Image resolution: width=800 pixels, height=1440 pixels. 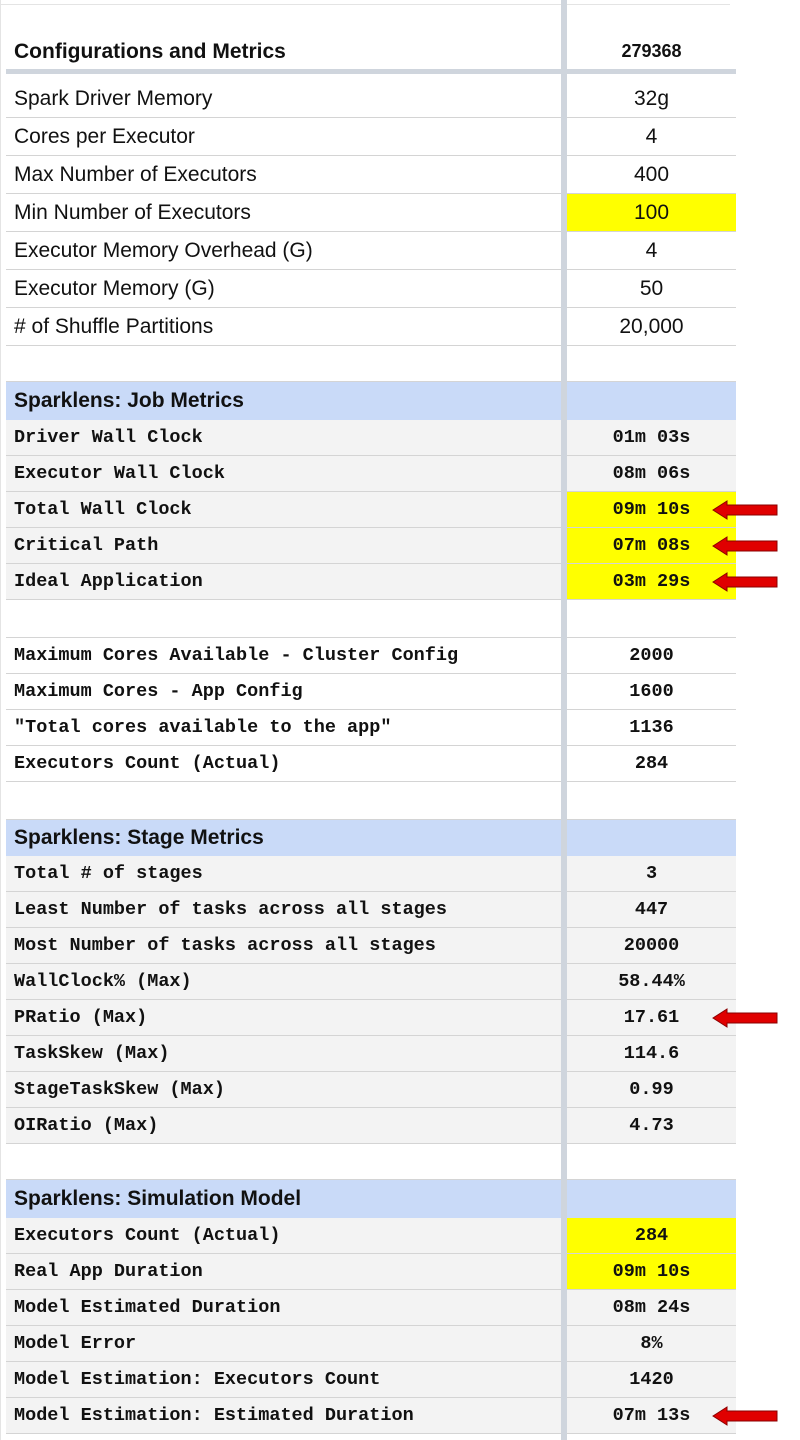 What do you see at coordinates (158, 1198) in the screenshot?
I see `row-label: Sparklens: Simulation Model` at bounding box center [158, 1198].